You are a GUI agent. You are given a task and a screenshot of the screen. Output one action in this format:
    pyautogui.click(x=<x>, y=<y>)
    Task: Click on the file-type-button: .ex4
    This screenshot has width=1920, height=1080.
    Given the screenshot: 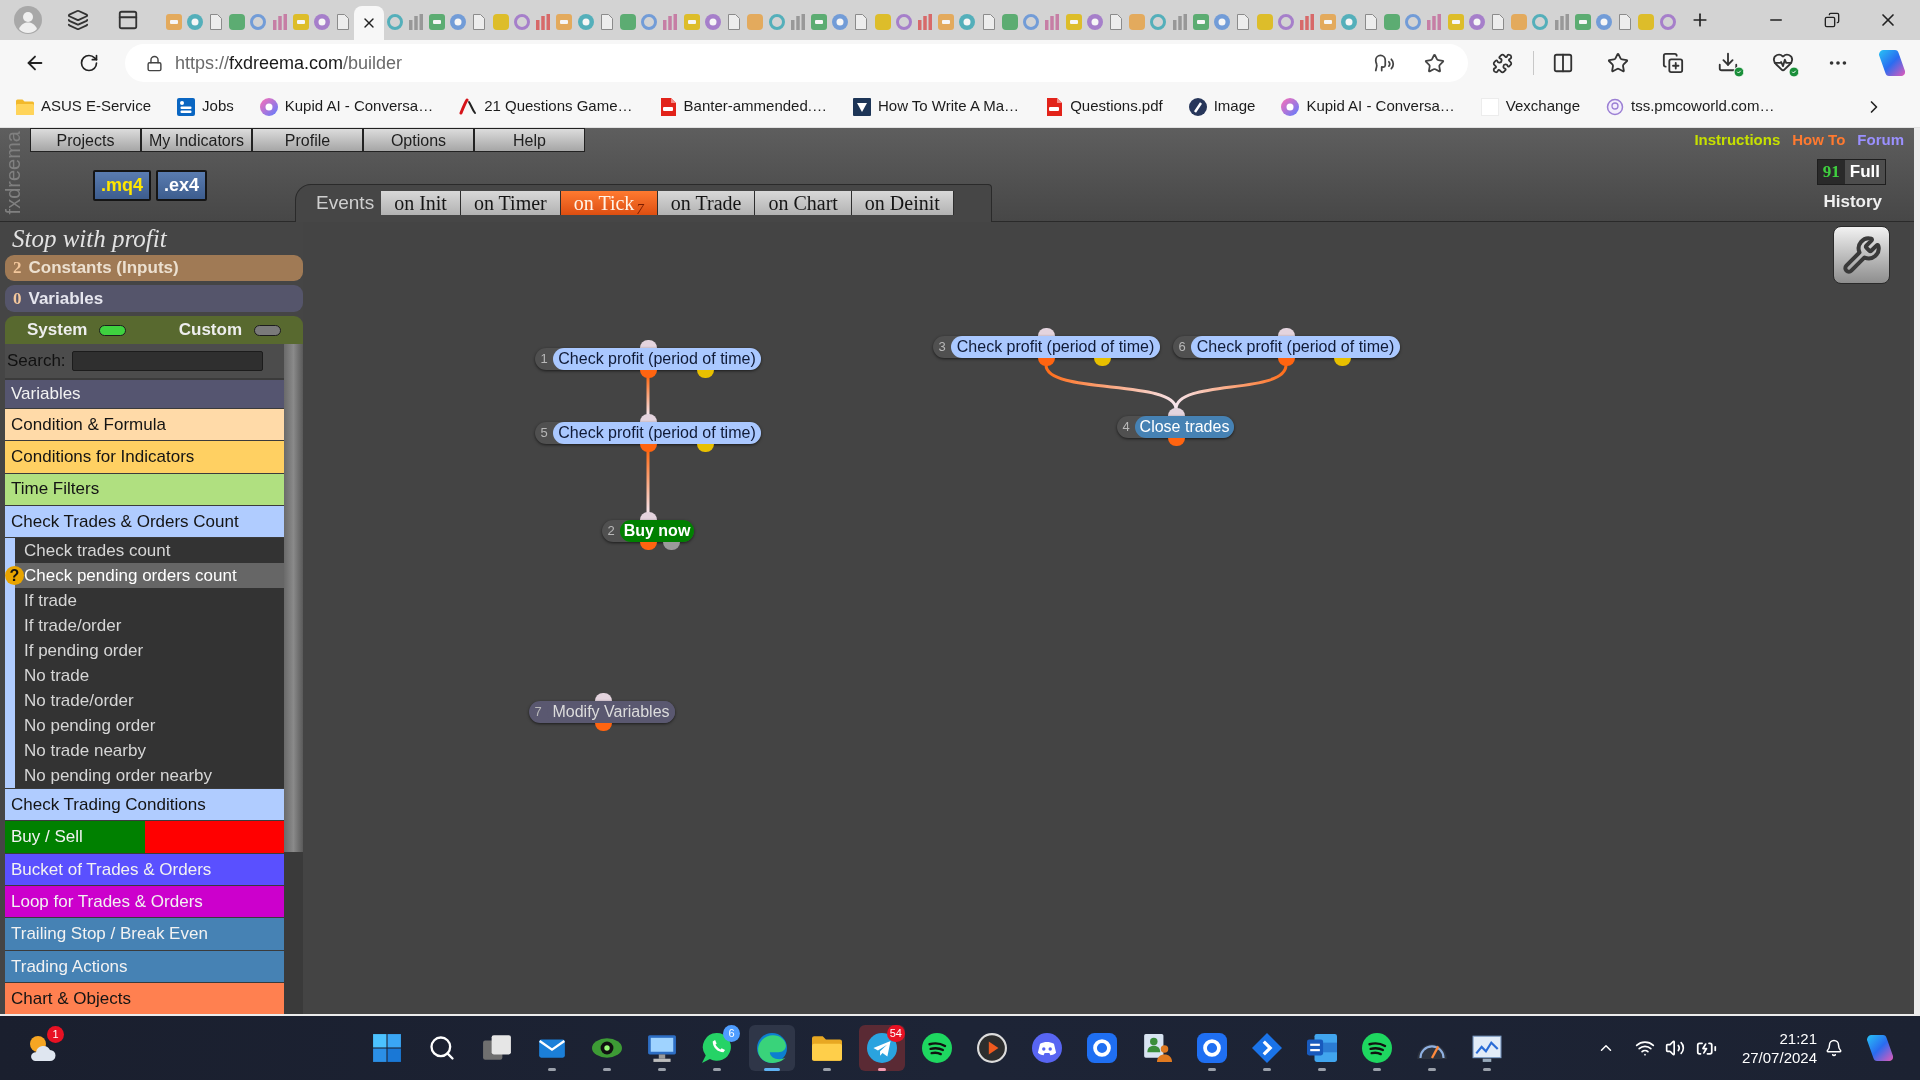 What is the action you would take?
    pyautogui.click(x=182, y=185)
    